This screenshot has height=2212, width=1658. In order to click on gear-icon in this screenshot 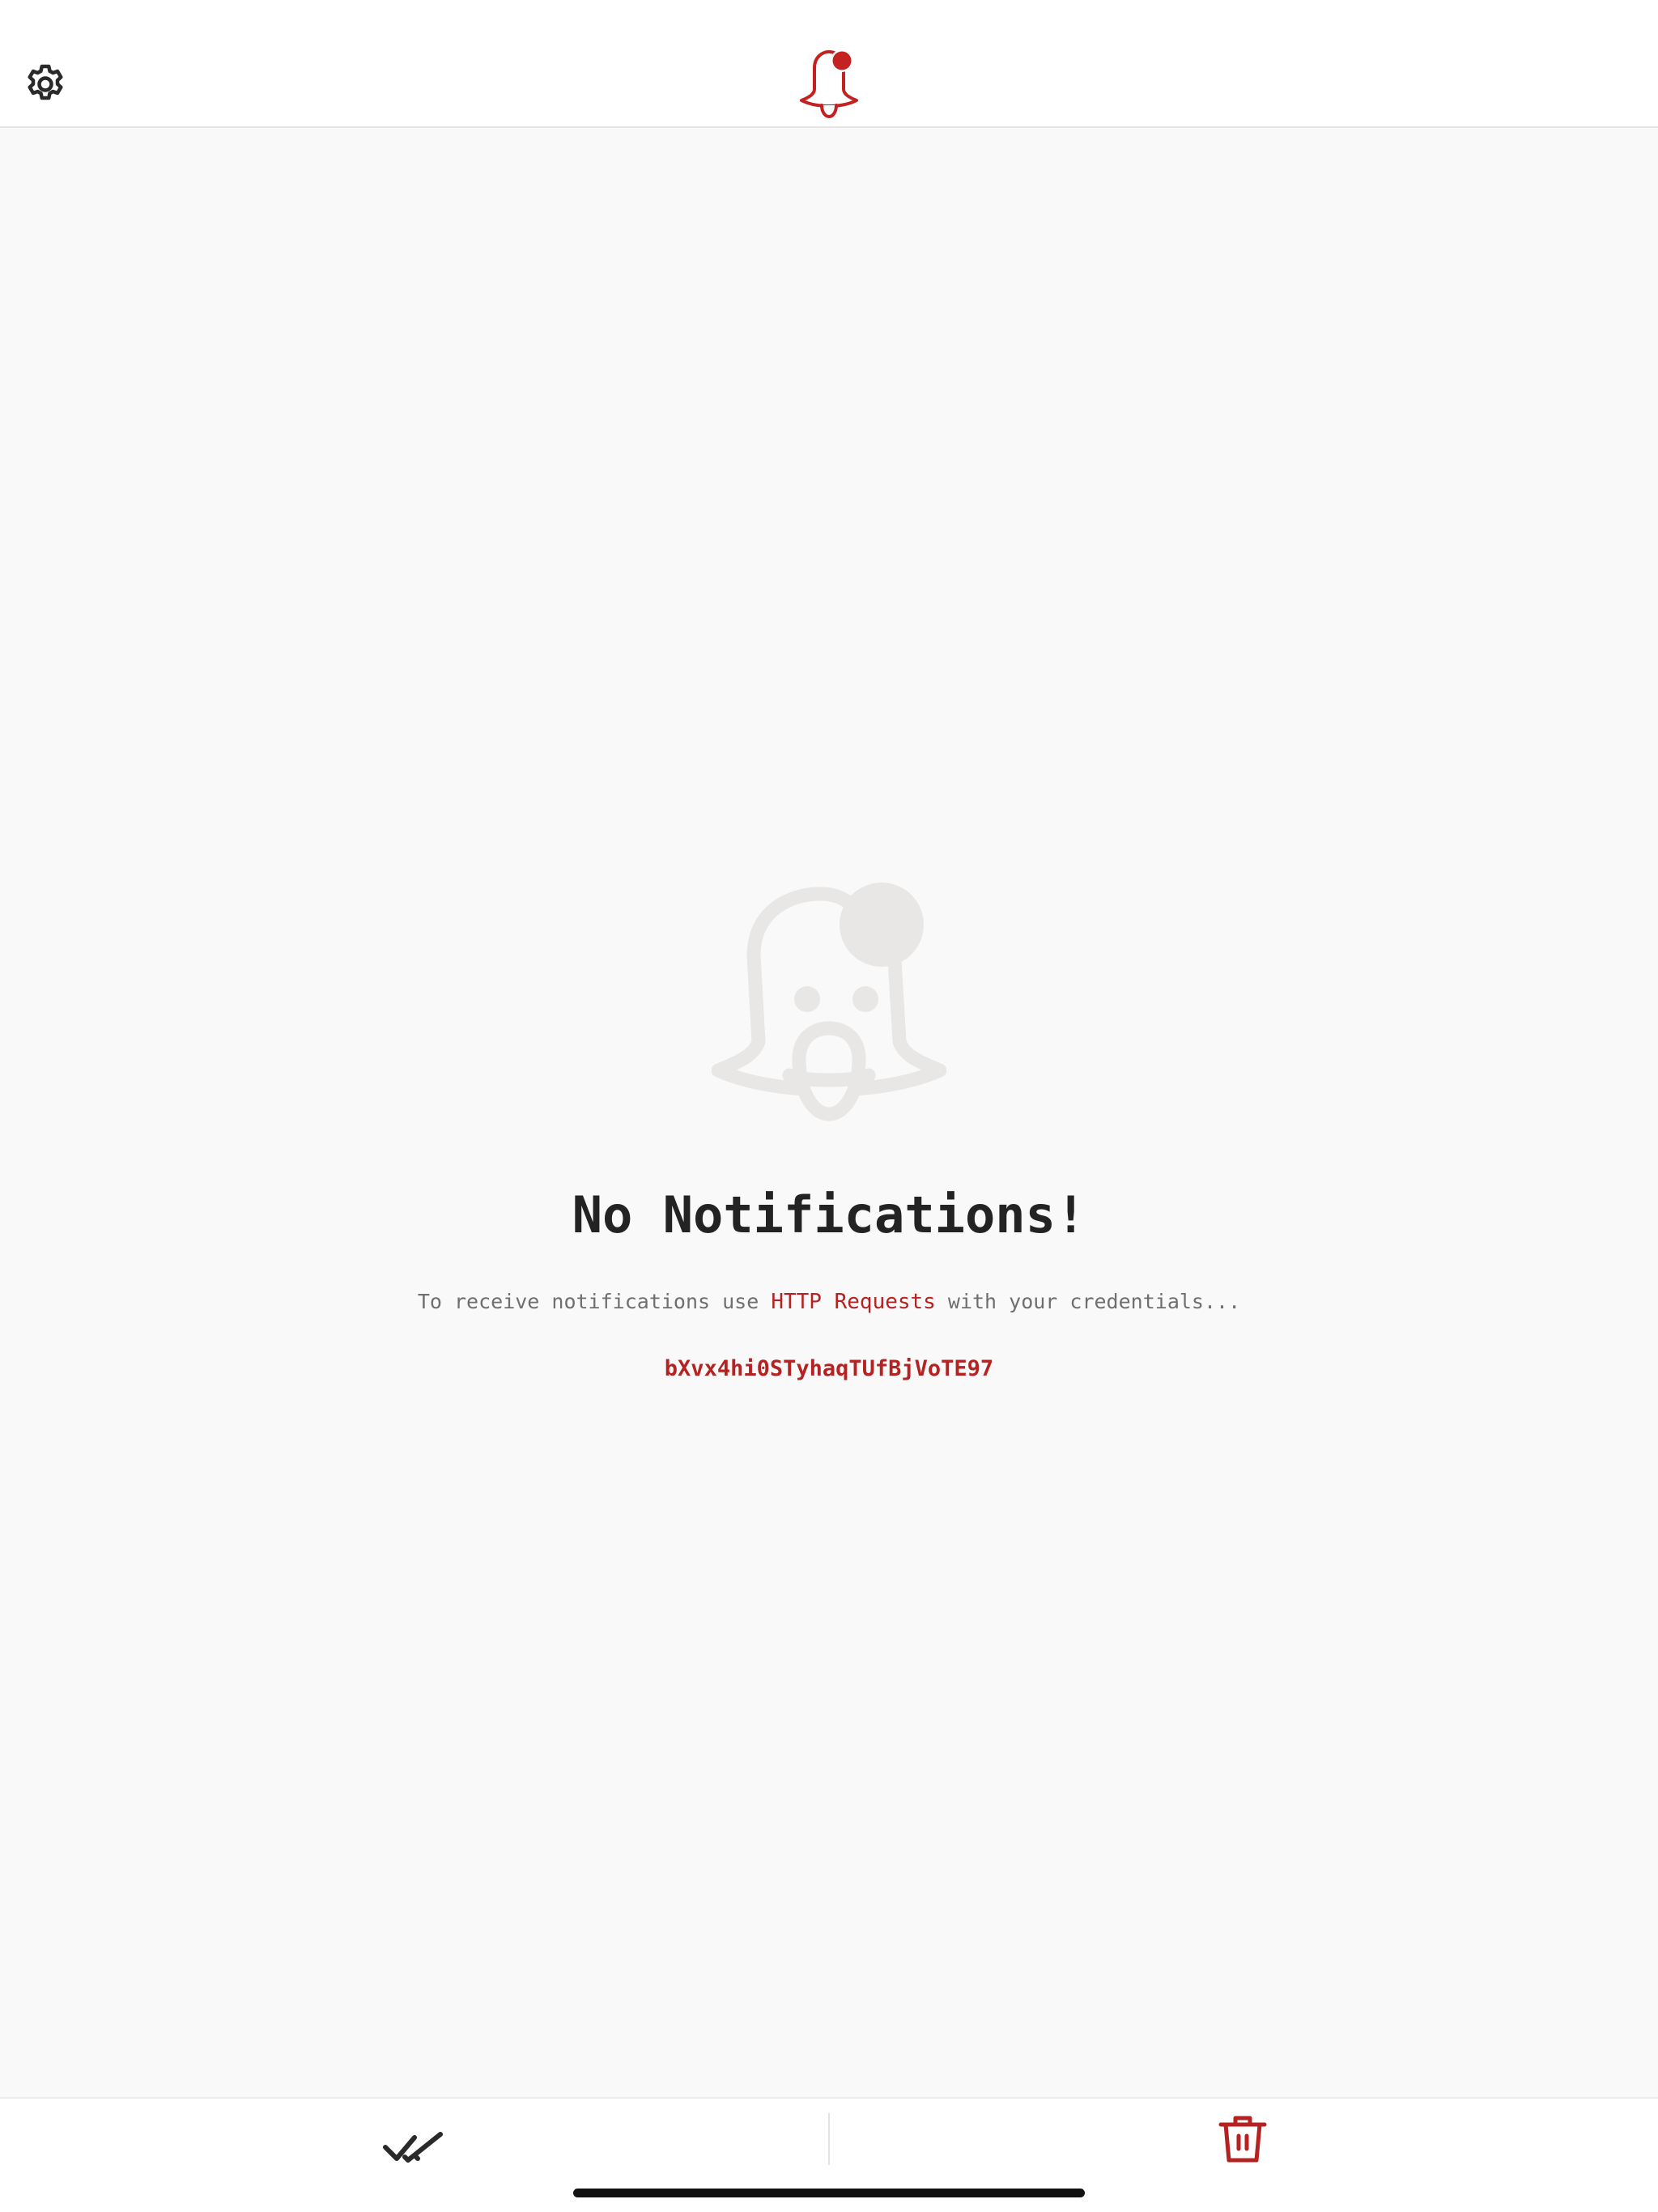, I will do `click(45, 82)`.